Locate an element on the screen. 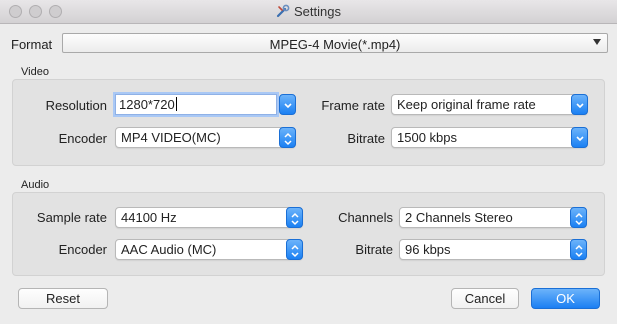  reset-button: Reset is located at coordinates (63, 298).